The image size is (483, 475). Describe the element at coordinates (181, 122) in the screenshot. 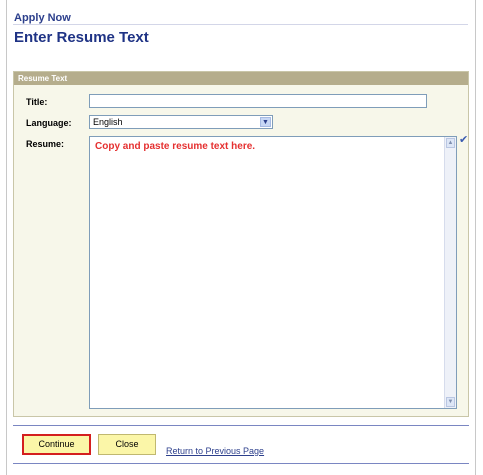

I see `language-select: English ▼` at that location.